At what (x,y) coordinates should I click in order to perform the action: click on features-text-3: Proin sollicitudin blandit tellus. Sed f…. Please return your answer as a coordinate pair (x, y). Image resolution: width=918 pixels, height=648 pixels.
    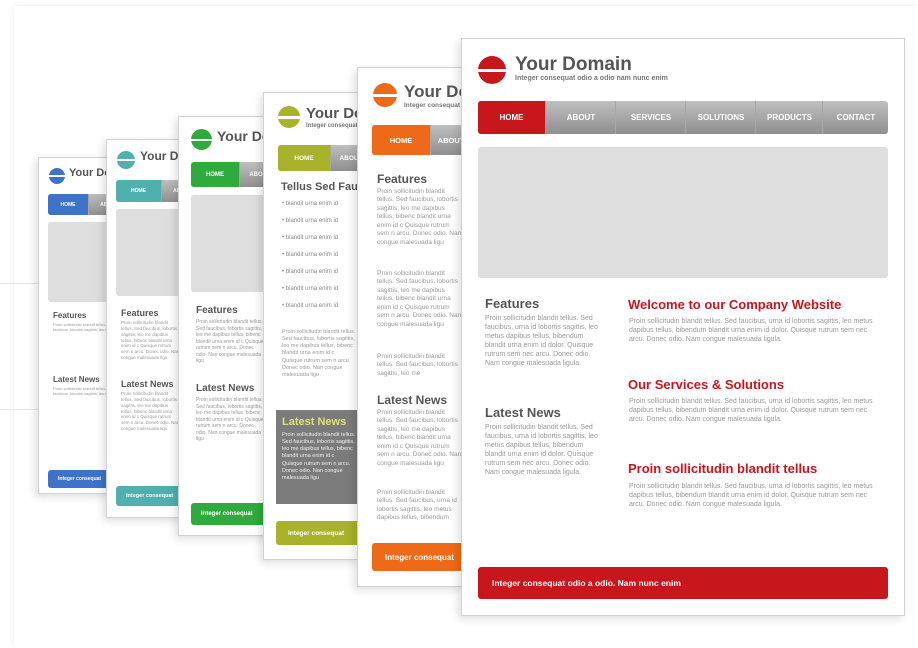
    Looking at the image, I should click on (417, 365).